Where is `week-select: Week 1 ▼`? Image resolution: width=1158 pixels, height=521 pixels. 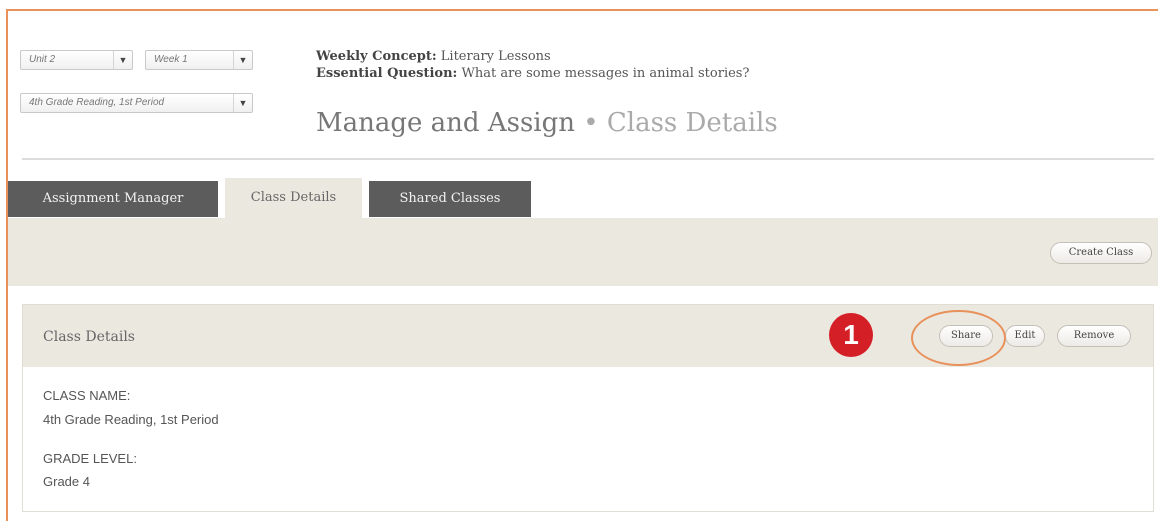 week-select: Week 1 ▼ is located at coordinates (199, 60).